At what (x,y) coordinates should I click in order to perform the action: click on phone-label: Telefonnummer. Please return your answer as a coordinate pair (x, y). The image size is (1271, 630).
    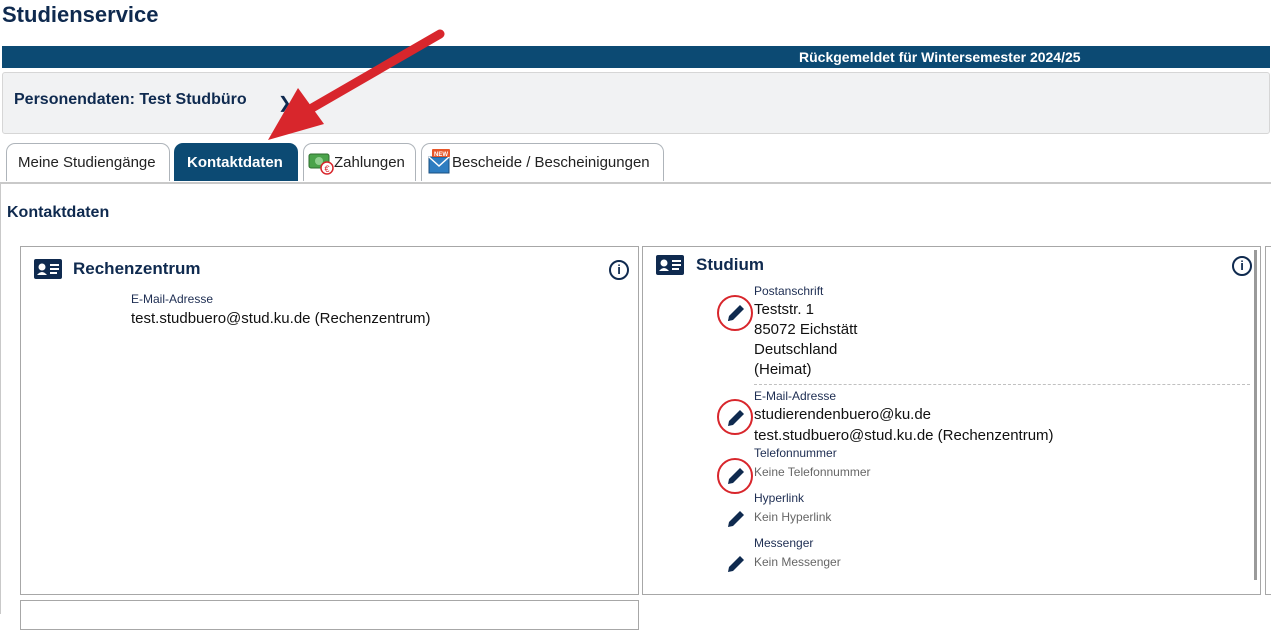
    Looking at the image, I should click on (795, 453).